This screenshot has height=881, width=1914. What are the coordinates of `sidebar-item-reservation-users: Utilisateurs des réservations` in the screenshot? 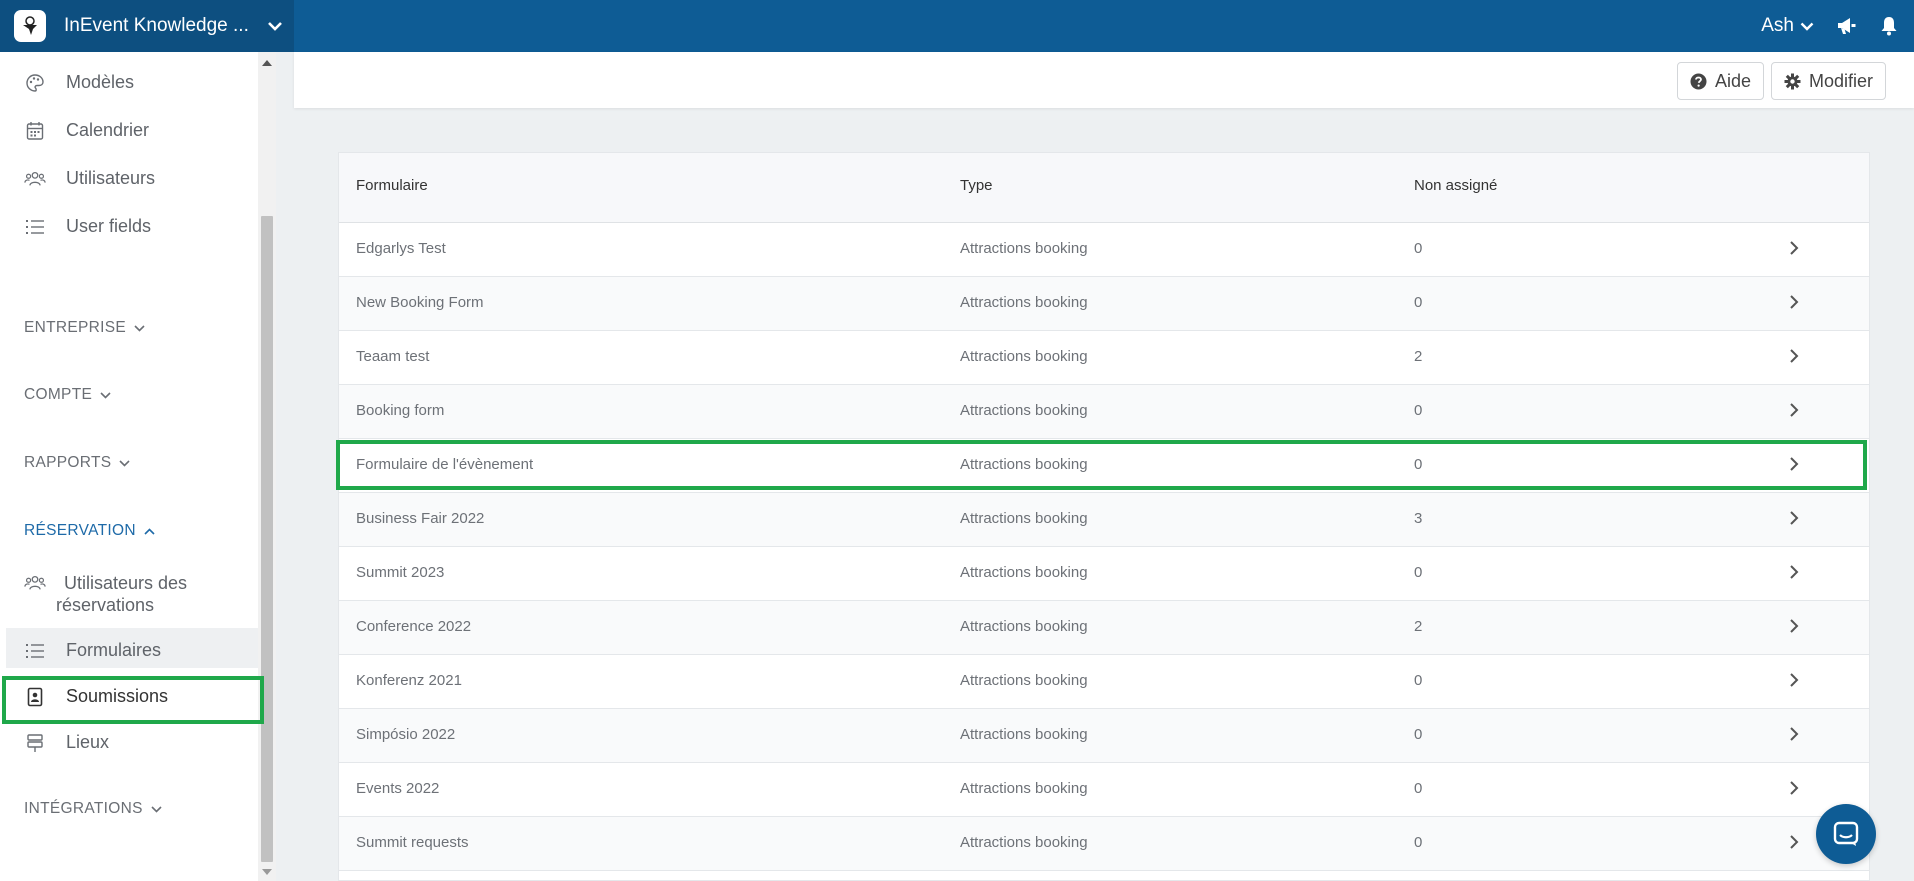 It's located at (105, 594).